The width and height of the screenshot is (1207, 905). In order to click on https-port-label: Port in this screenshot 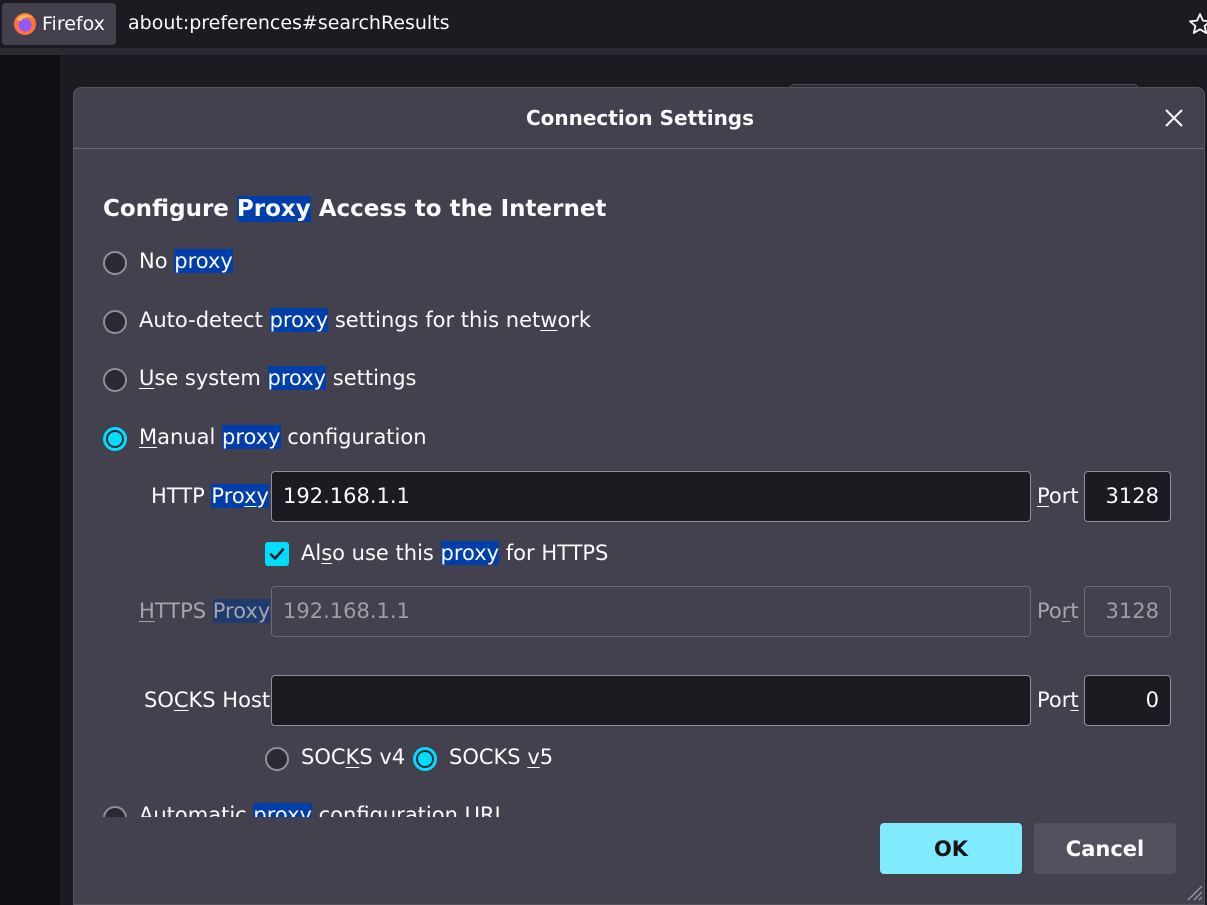, I will do `click(1058, 611)`.